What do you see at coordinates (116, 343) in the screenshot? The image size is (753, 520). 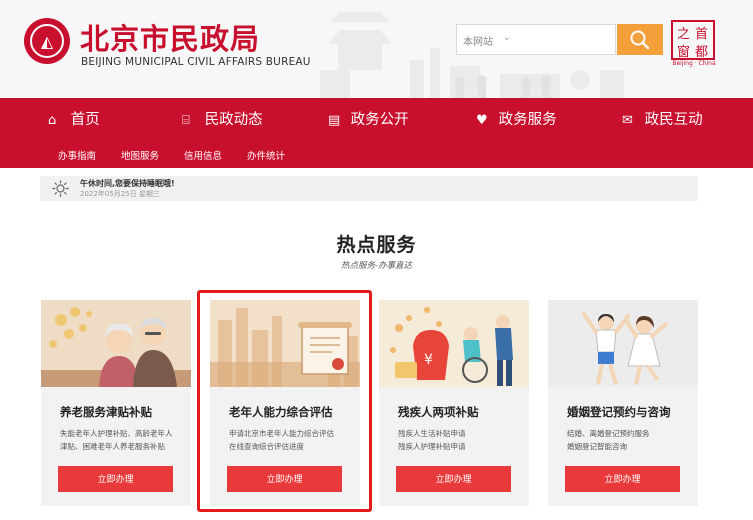 I see `elderly-couple-illustration` at bounding box center [116, 343].